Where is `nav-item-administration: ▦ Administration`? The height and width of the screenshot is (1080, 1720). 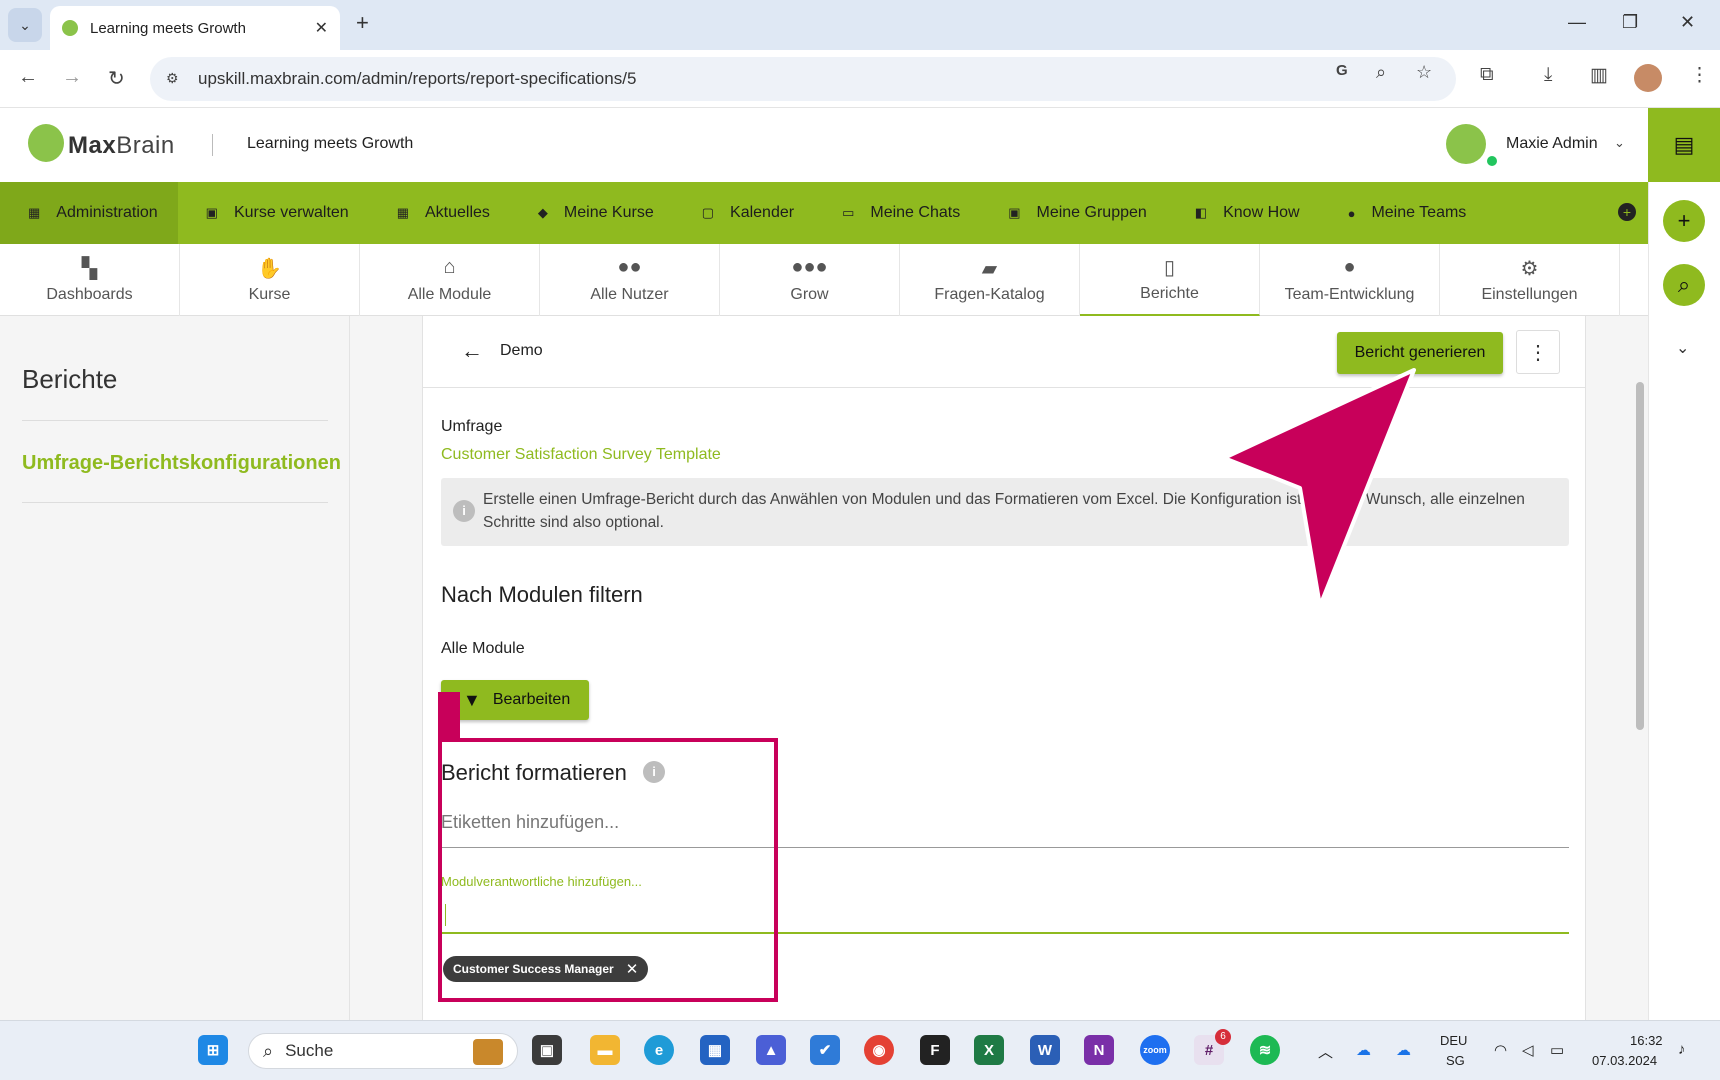
nav-item-administration: ▦ Administration is located at coordinates (89, 213).